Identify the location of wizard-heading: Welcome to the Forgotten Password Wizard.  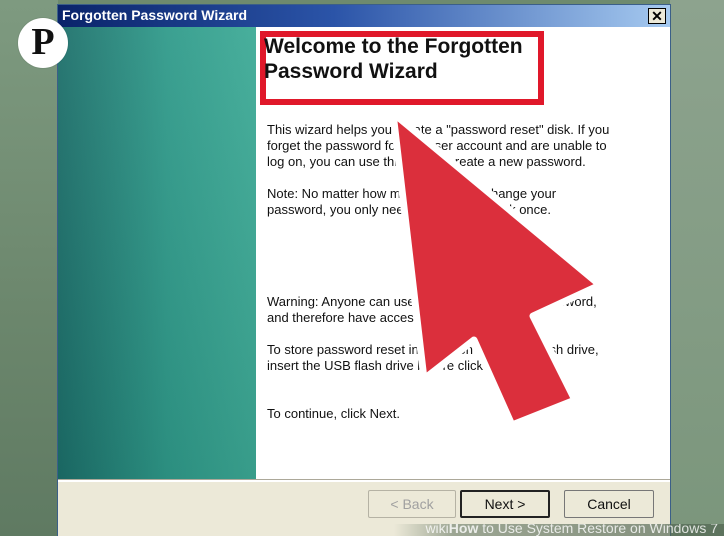
(393, 59).